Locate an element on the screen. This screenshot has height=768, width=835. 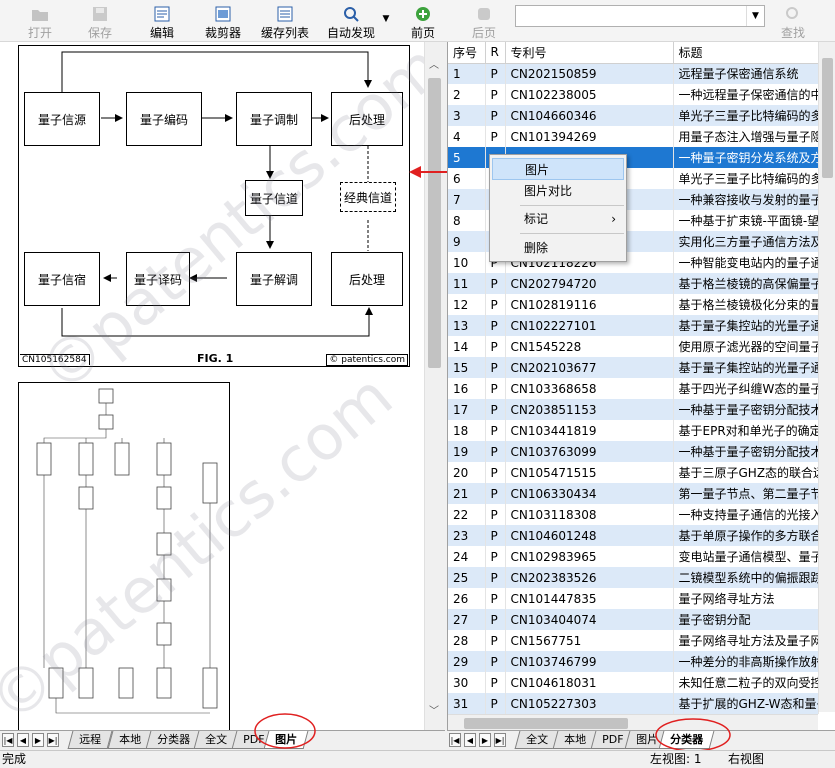
table-row: 25PCN202383526二镜模型系统中的偏振跟踪 is located at coordinates (633, 577).